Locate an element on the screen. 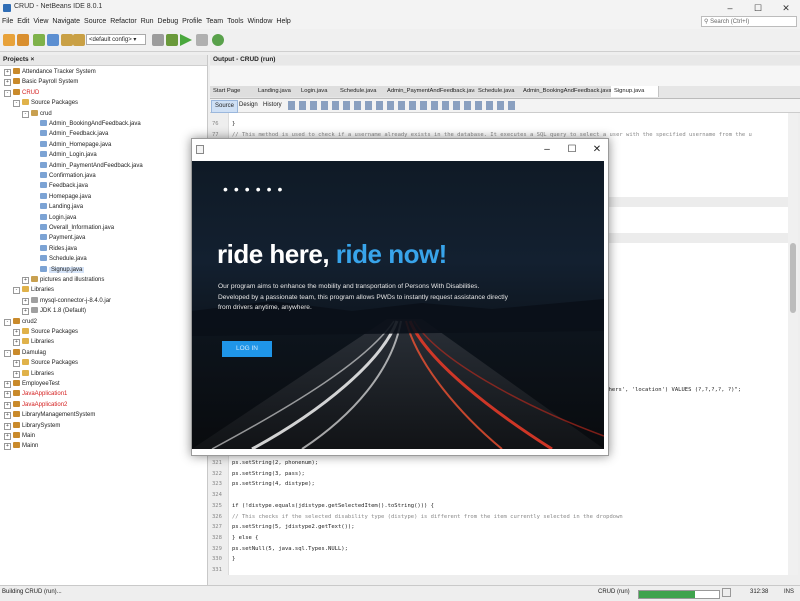  tree-item: Overall_Information.java is located at coordinates (72, 228).